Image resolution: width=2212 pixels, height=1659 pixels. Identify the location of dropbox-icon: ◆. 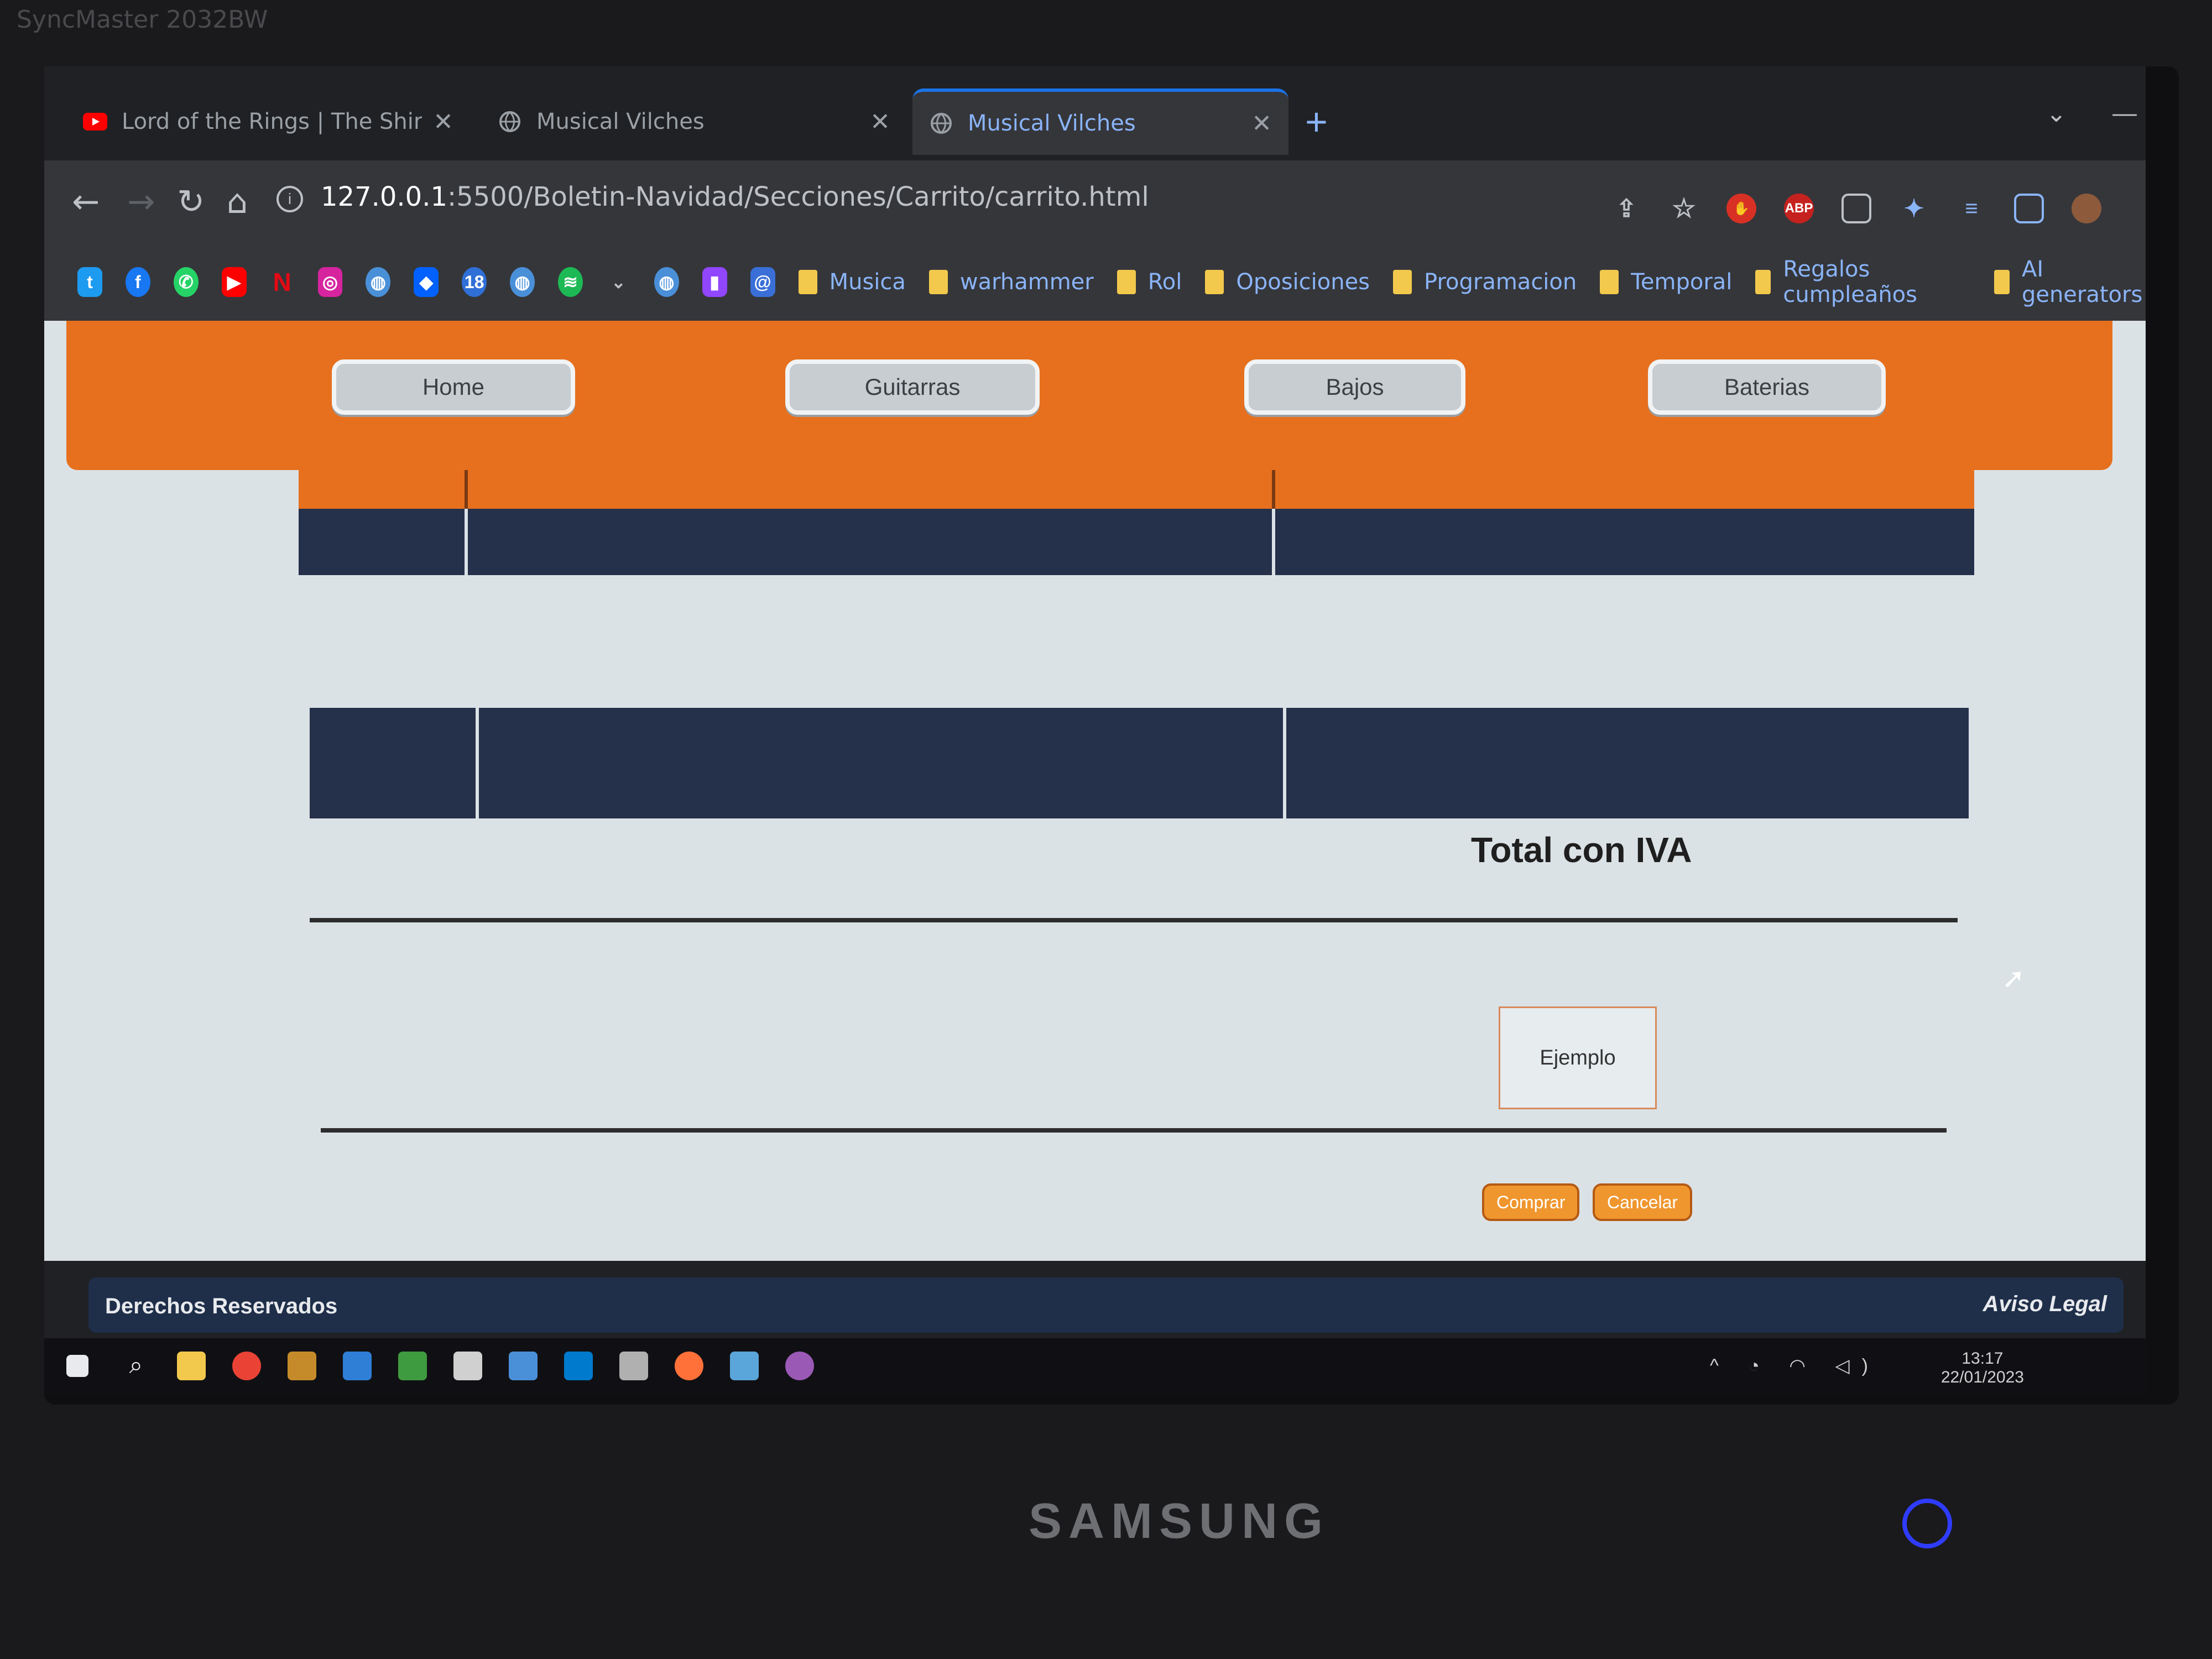
(427, 282).